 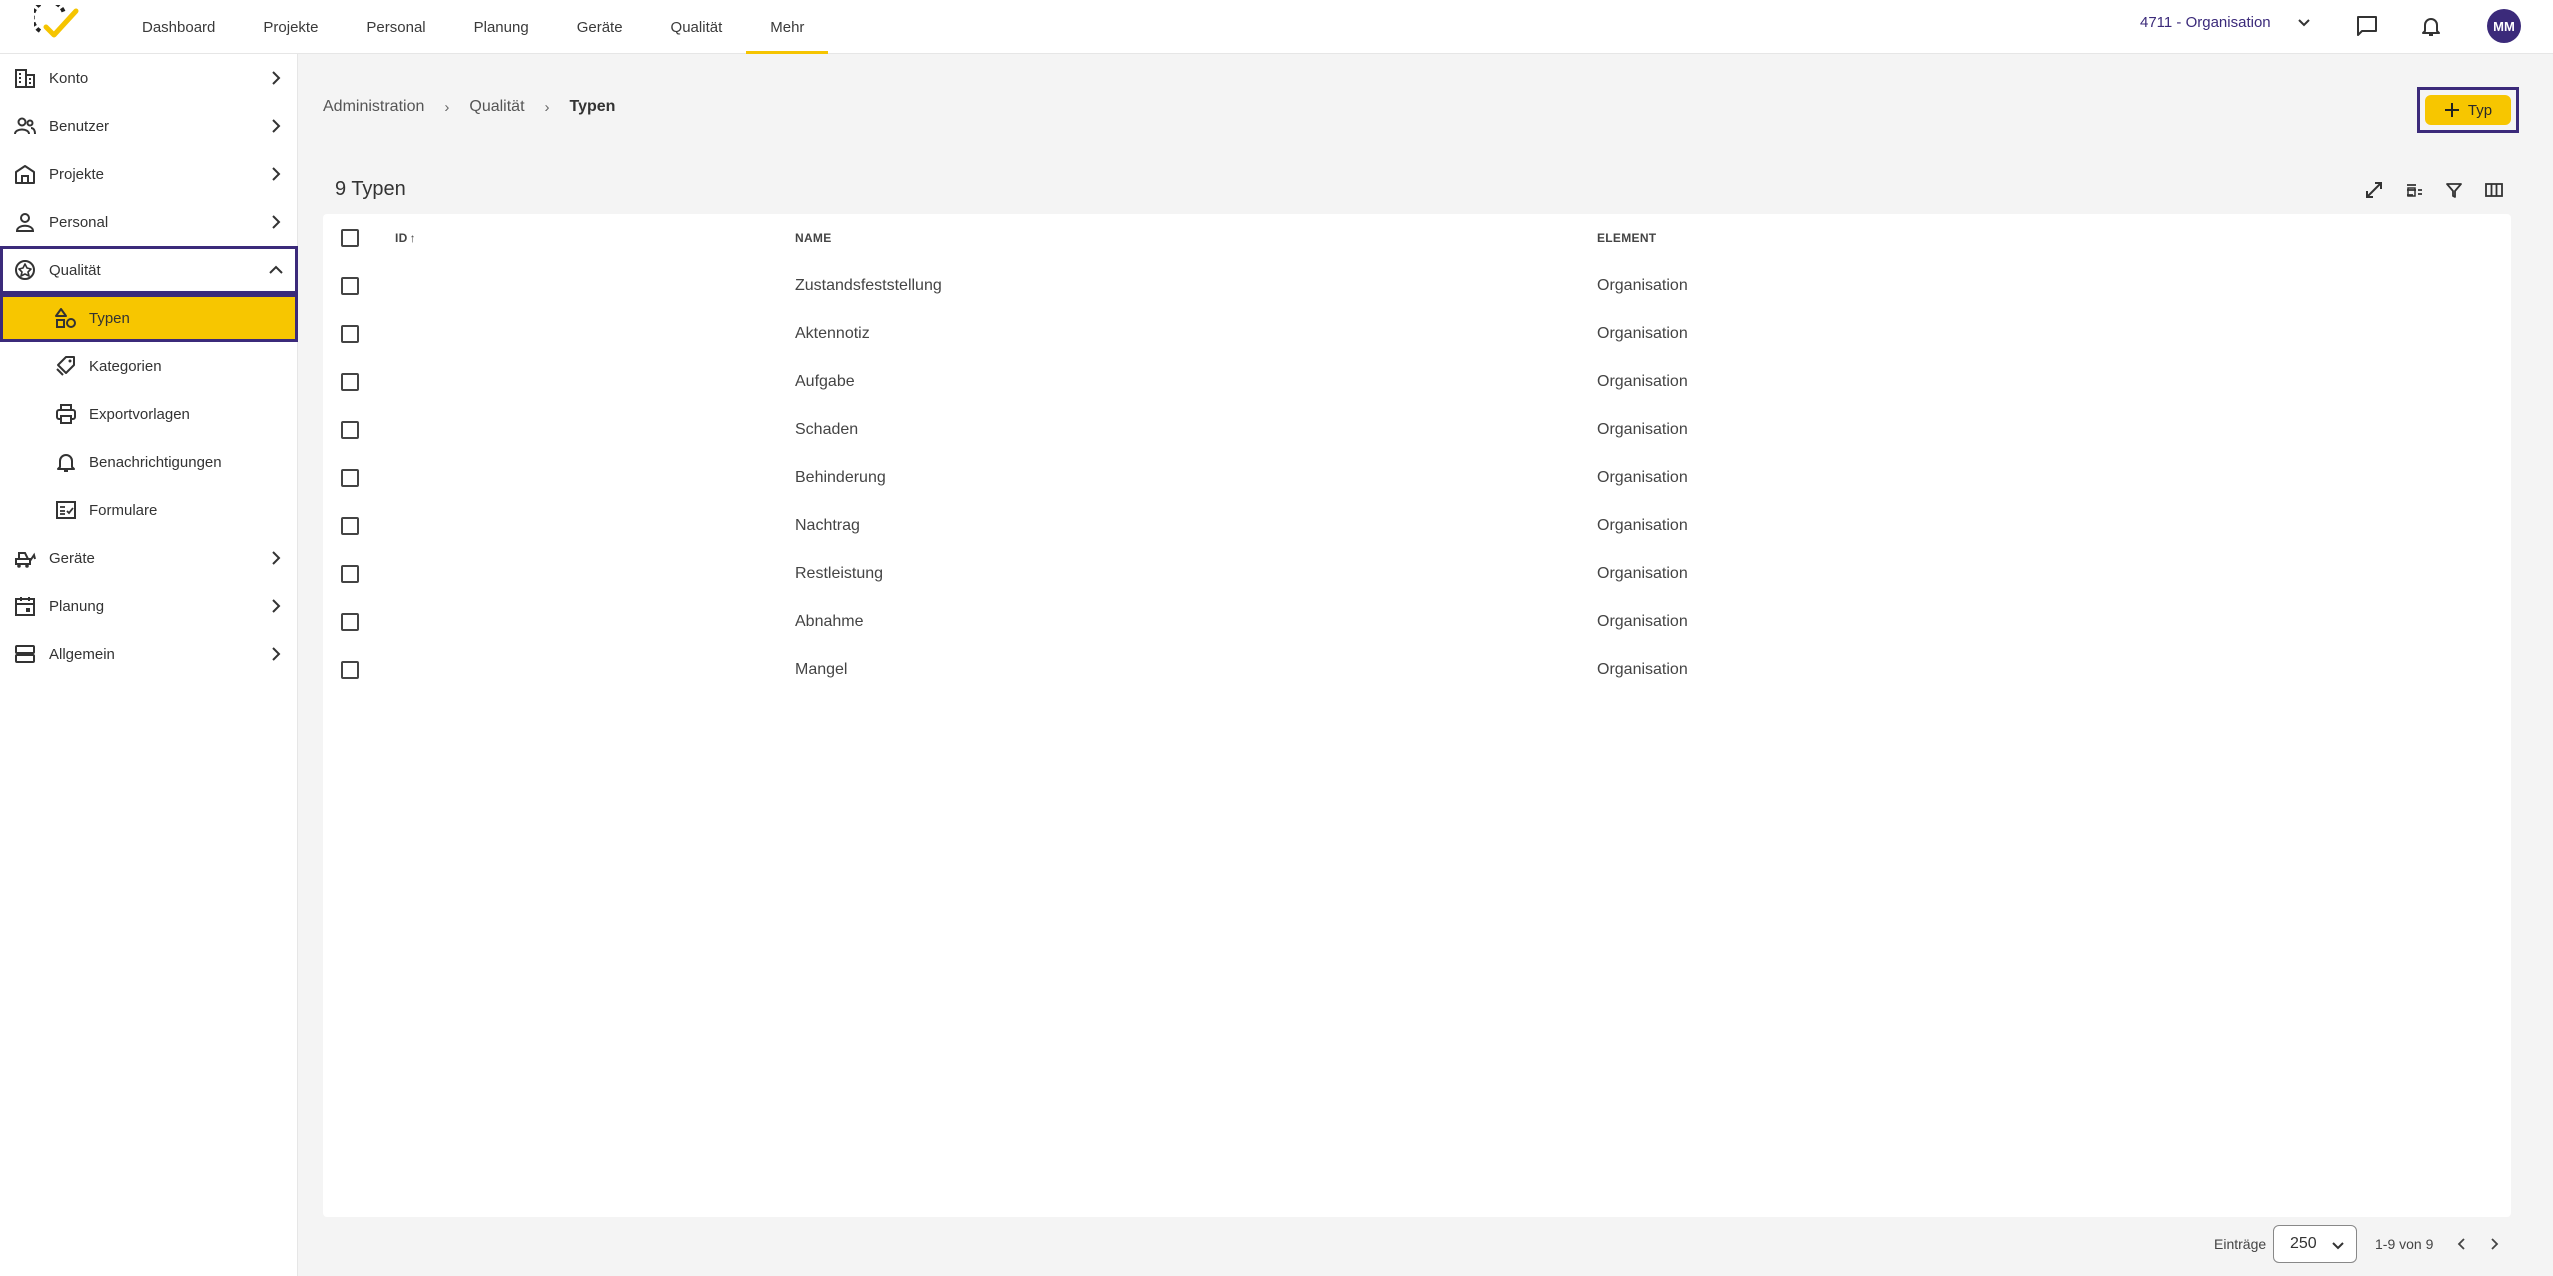 What do you see at coordinates (395, 27) in the screenshot?
I see `nav-personal: Personal` at bounding box center [395, 27].